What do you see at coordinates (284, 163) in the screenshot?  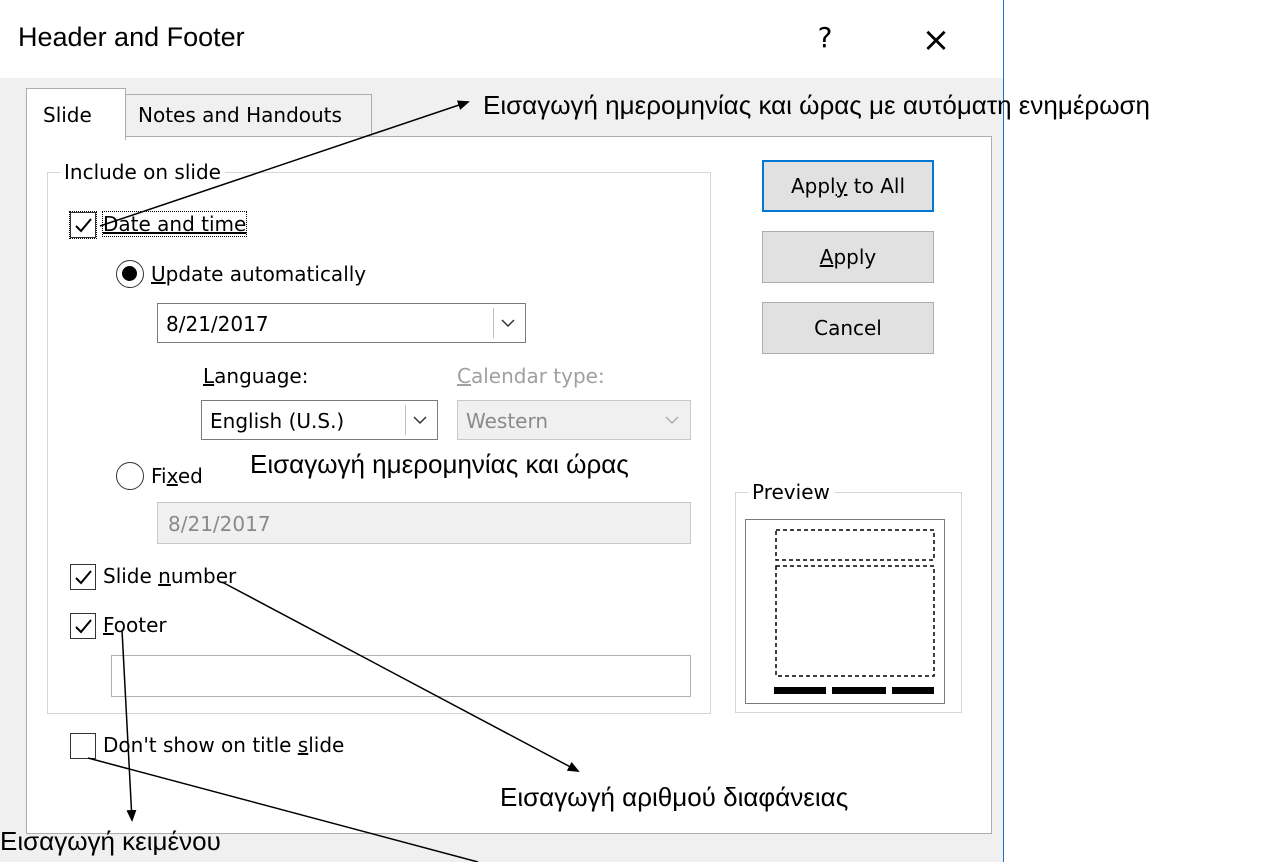 I see `arrow-date-auto` at bounding box center [284, 163].